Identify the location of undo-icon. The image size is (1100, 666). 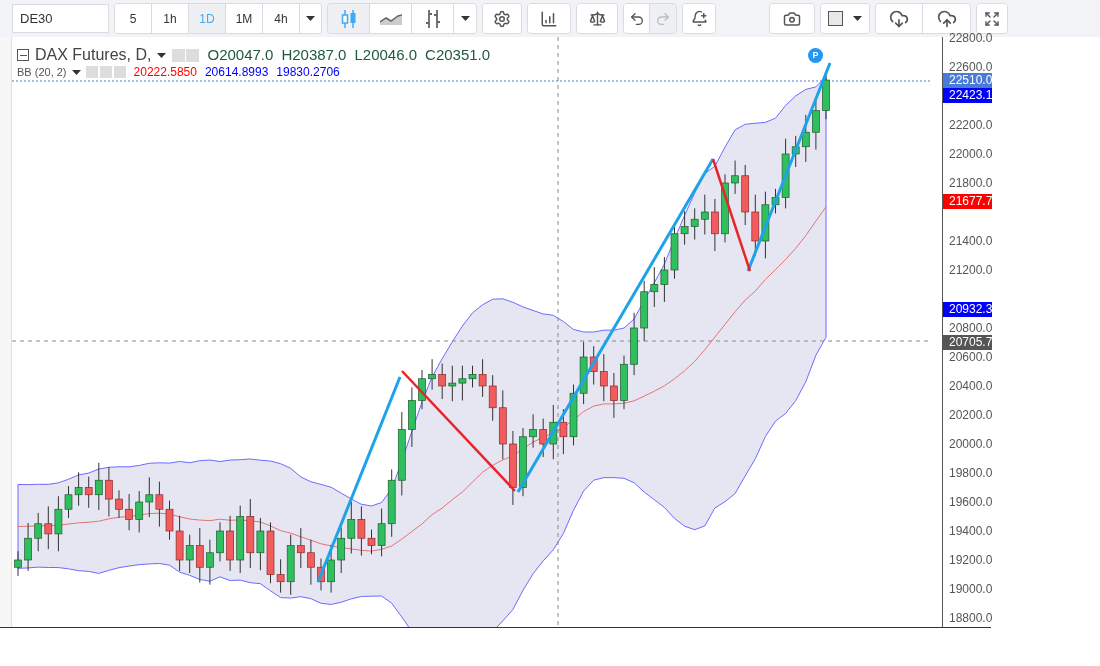
(636, 18).